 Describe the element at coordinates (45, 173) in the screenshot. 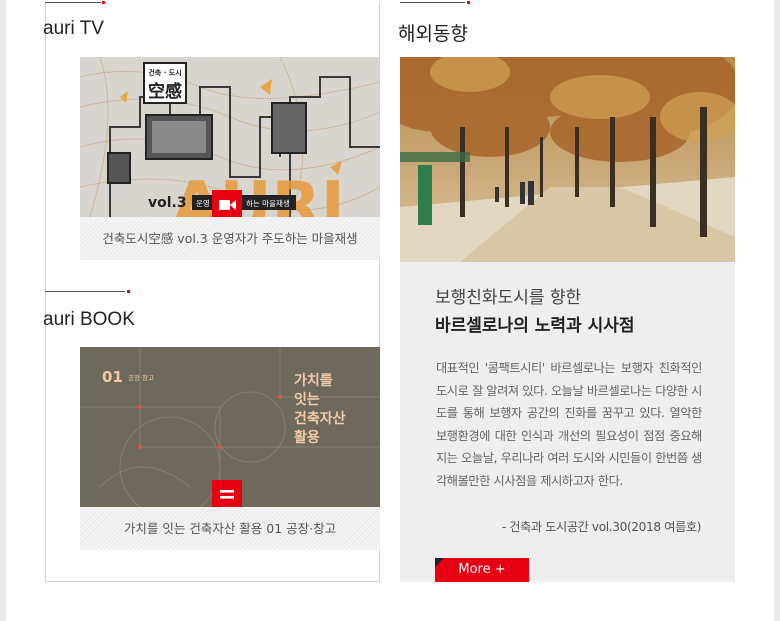

I see `tv-side-rule` at that location.